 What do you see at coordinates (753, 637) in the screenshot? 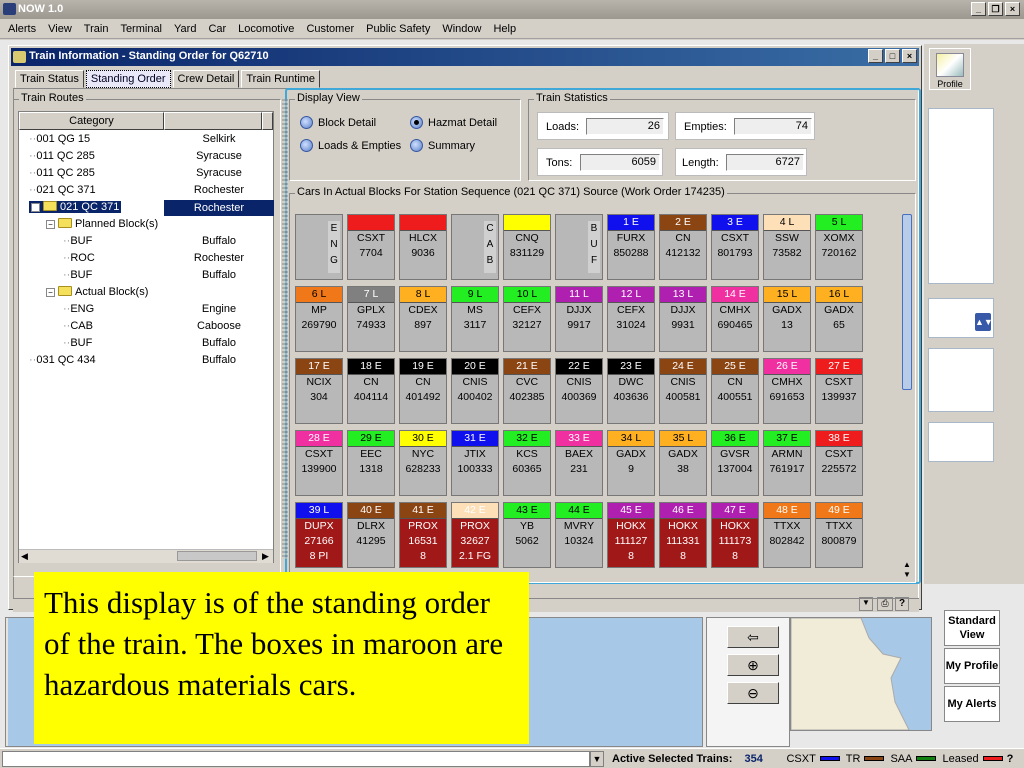
I see `back-arrow-icon: ⇦` at bounding box center [753, 637].